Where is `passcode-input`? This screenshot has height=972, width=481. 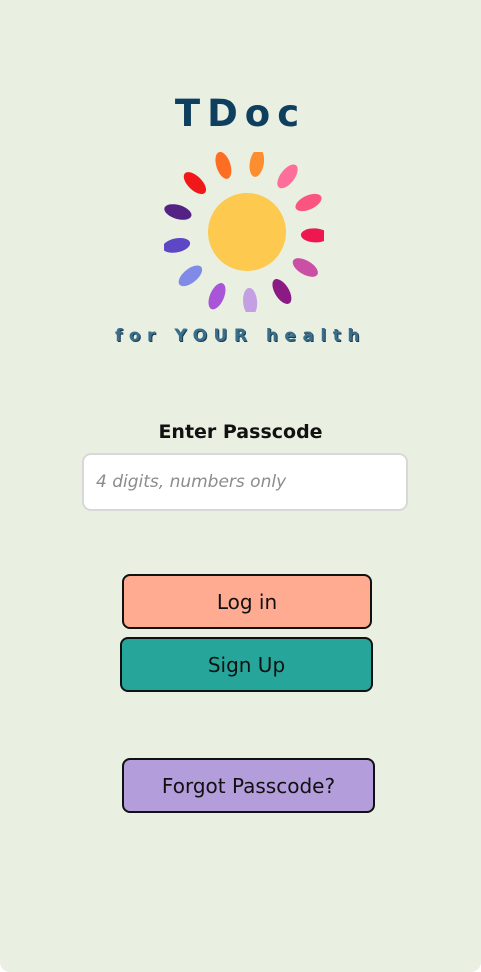 passcode-input is located at coordinates (245, 482).